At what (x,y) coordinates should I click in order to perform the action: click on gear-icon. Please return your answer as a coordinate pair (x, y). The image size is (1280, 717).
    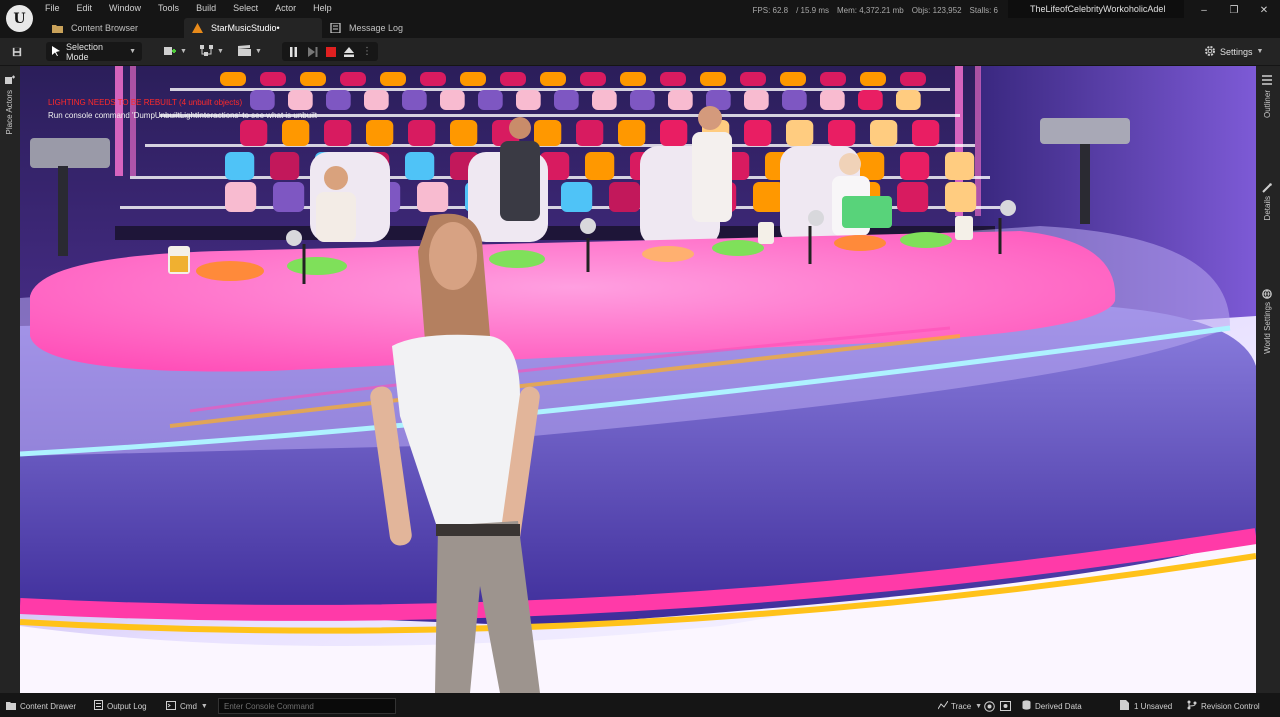
    Looking at the image, I should click on (1210, 52).